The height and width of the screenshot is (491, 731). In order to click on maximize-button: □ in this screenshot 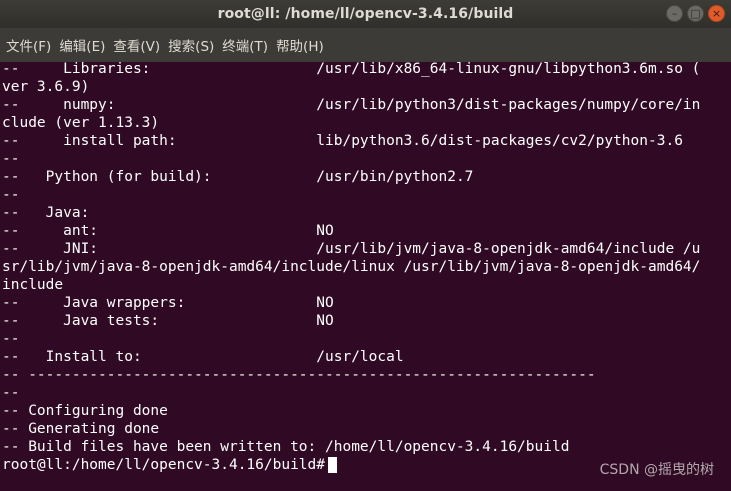, I will do `click(695, 13)`.